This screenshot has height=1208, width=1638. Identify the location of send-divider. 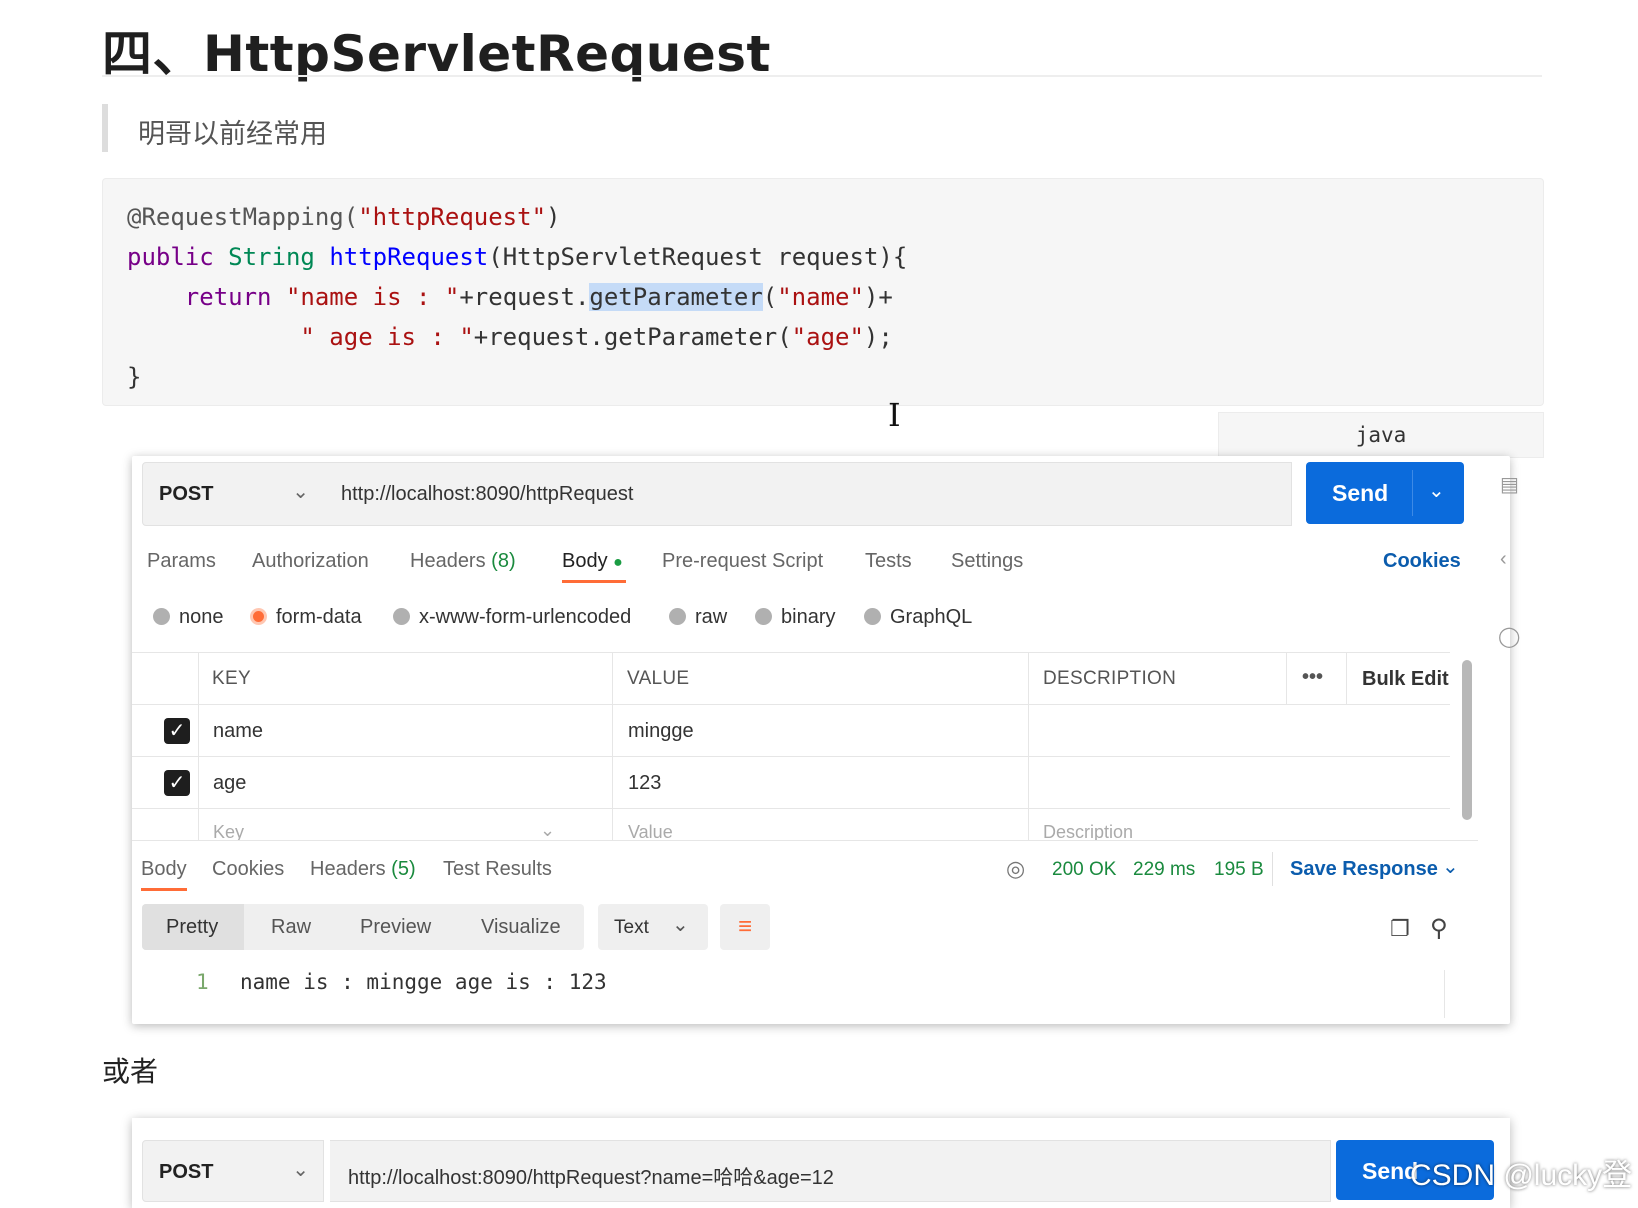
(1412, 493).